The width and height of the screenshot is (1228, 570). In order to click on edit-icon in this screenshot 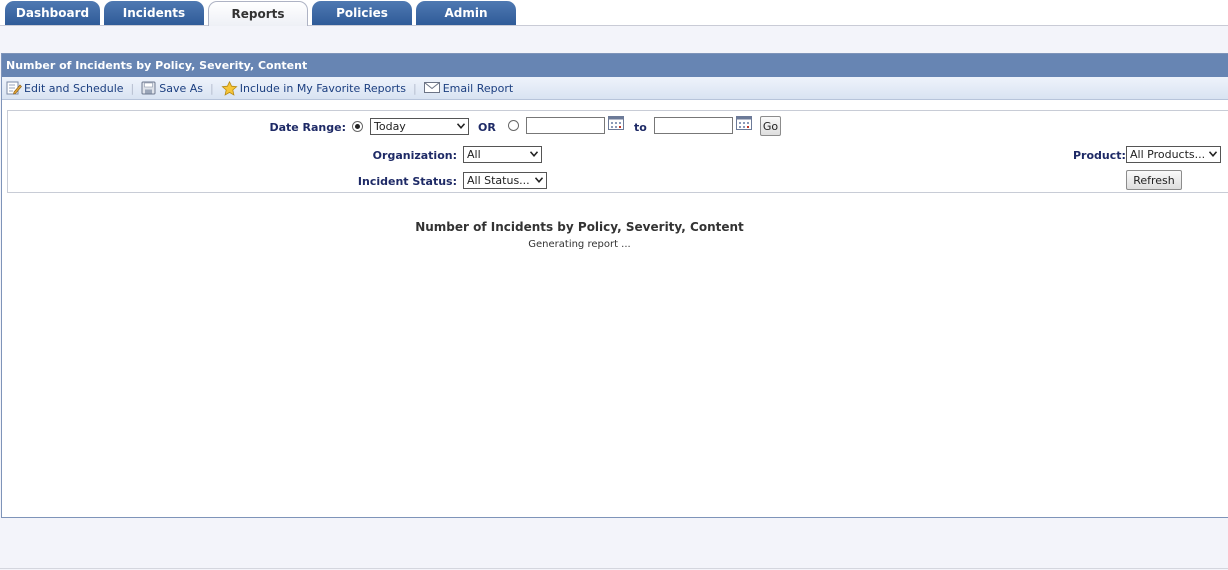, I will do `click(14, 88)`.